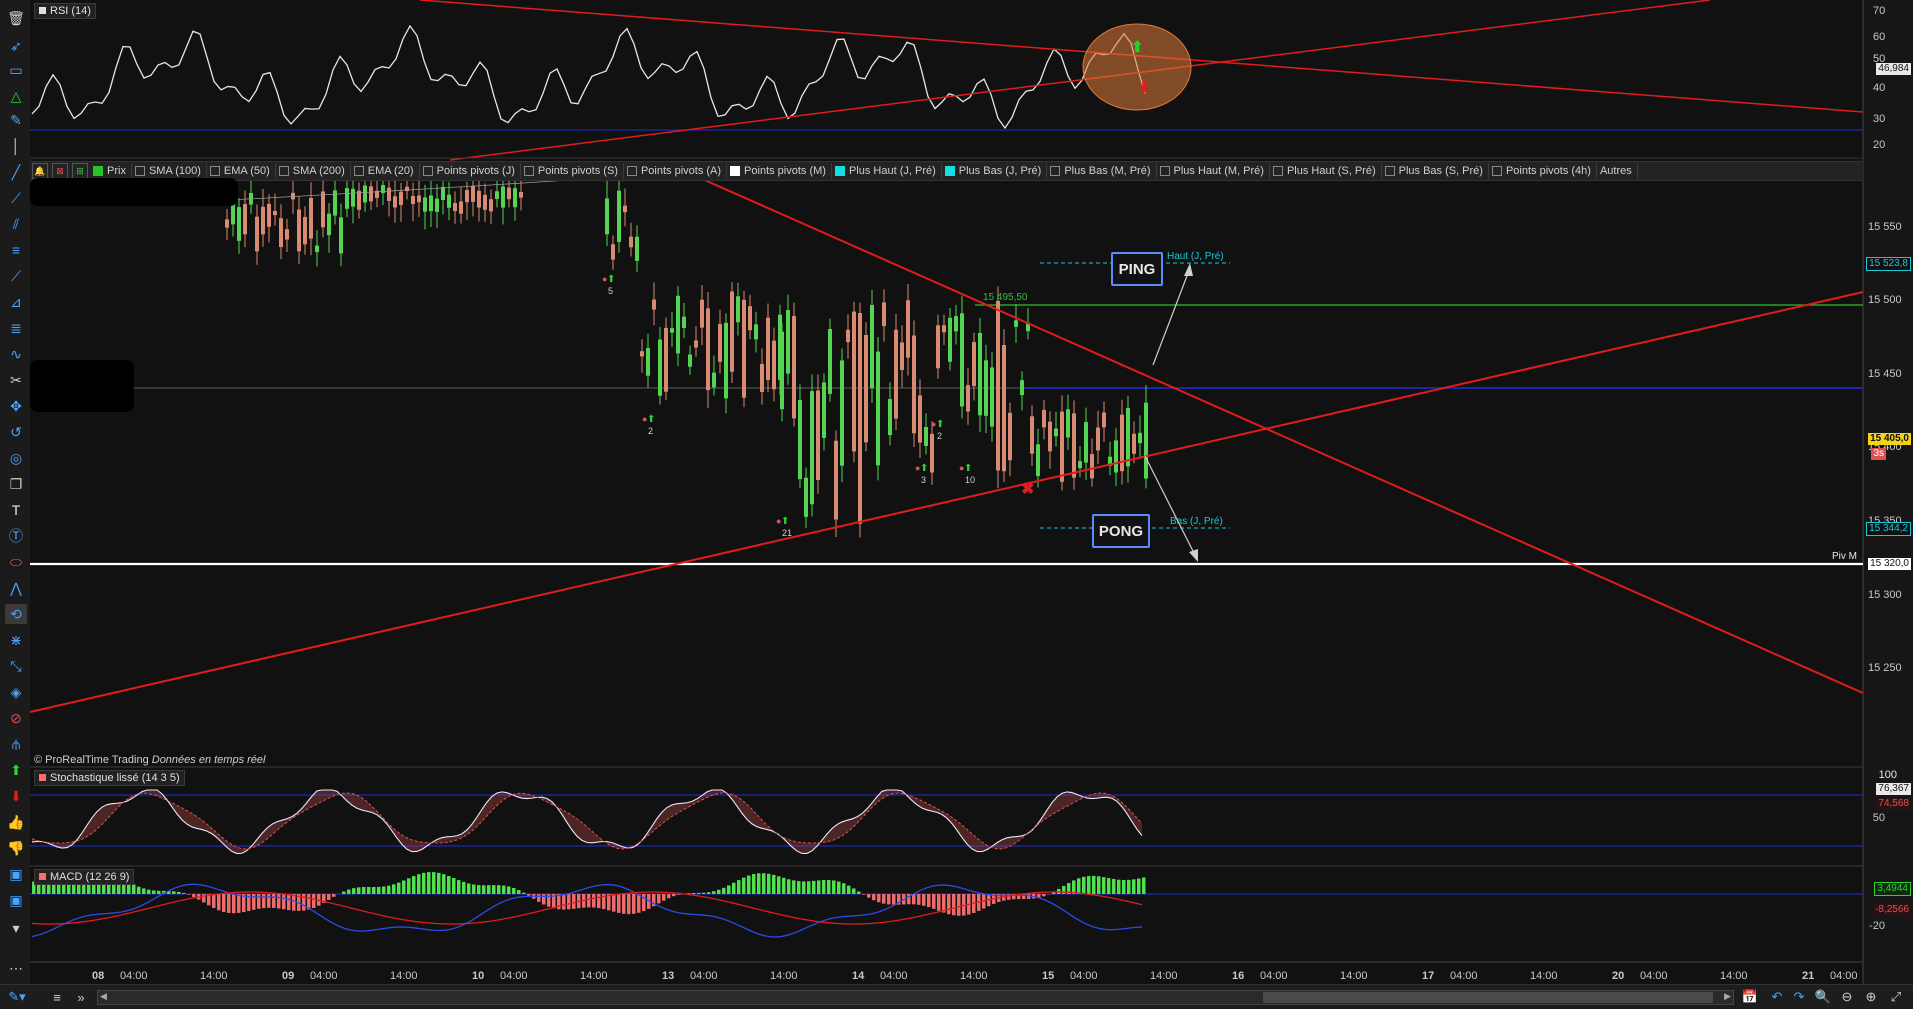 The height and width of the screenshot is (1009, 1913). What do you see at coordinates (1896, 997) in the screenshot?
I see `fit-icon: ⤢` at bounding box center [1896, 997].